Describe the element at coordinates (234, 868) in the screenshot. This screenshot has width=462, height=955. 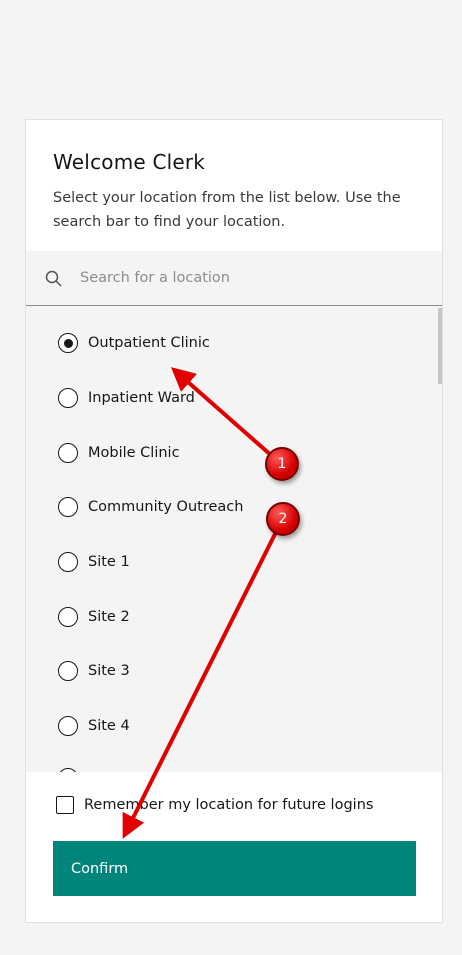
I see `confirm-button: Confirm` at that location.